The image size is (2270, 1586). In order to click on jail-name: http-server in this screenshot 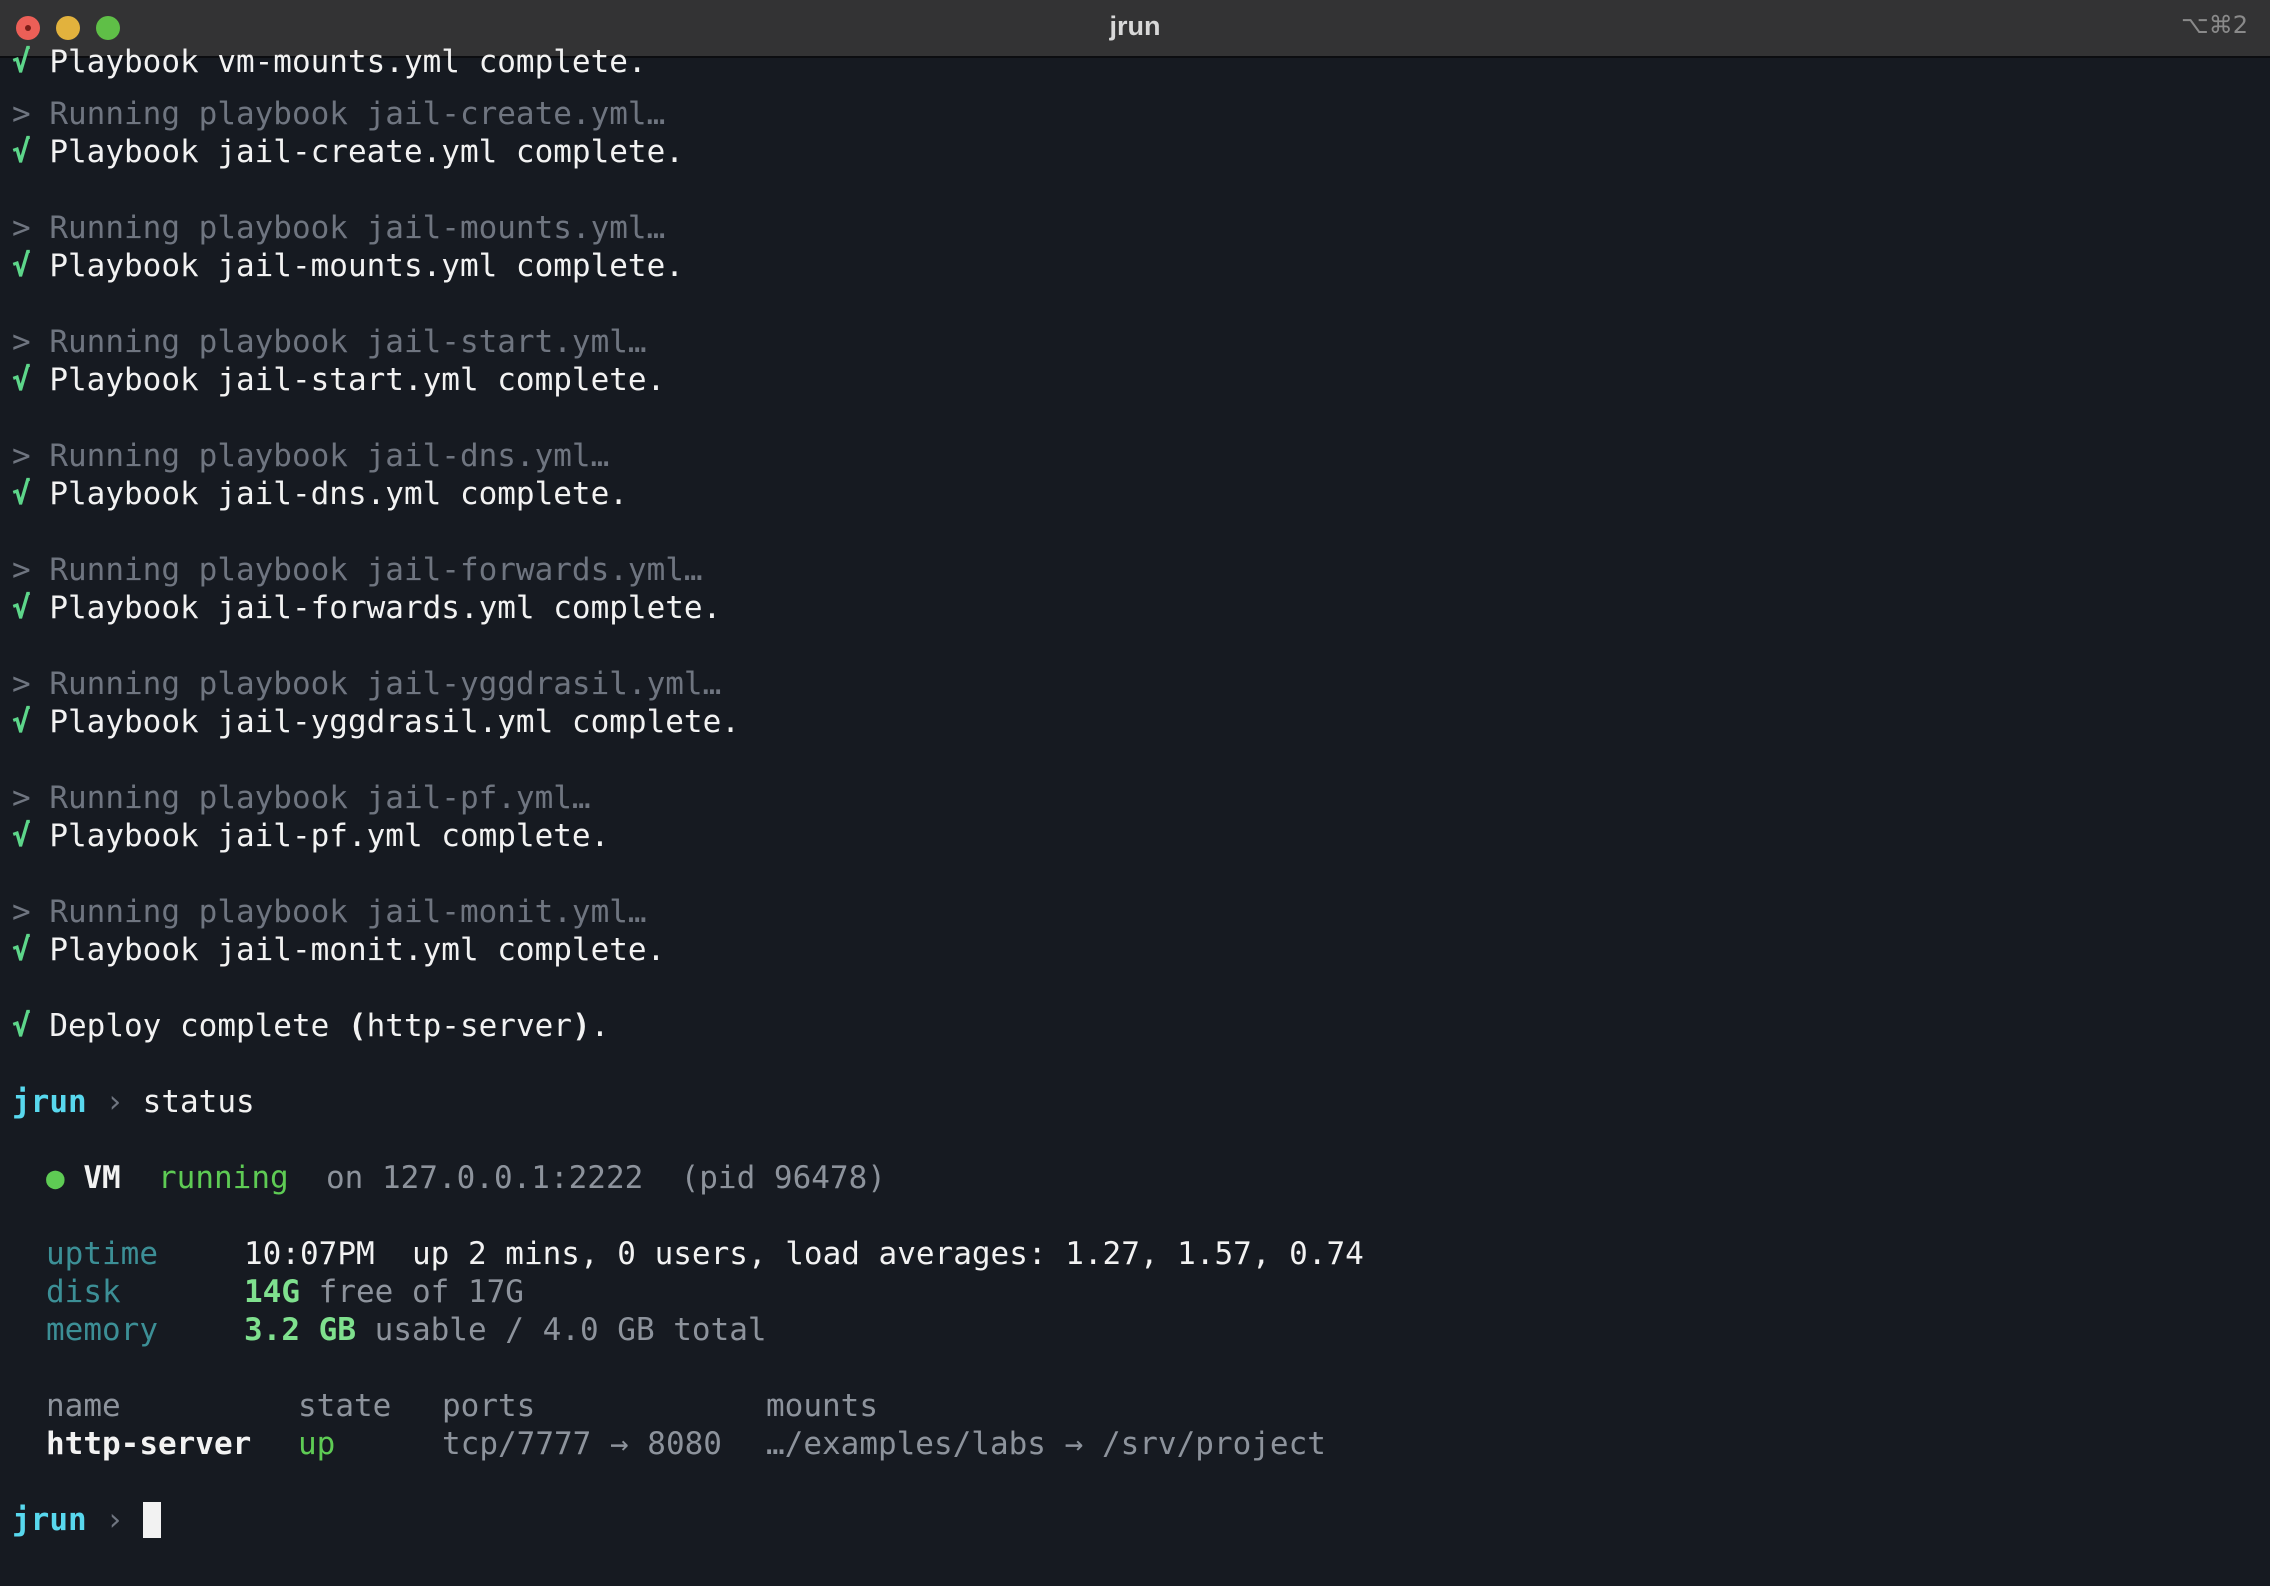, I will do `click(149, 1444)`.